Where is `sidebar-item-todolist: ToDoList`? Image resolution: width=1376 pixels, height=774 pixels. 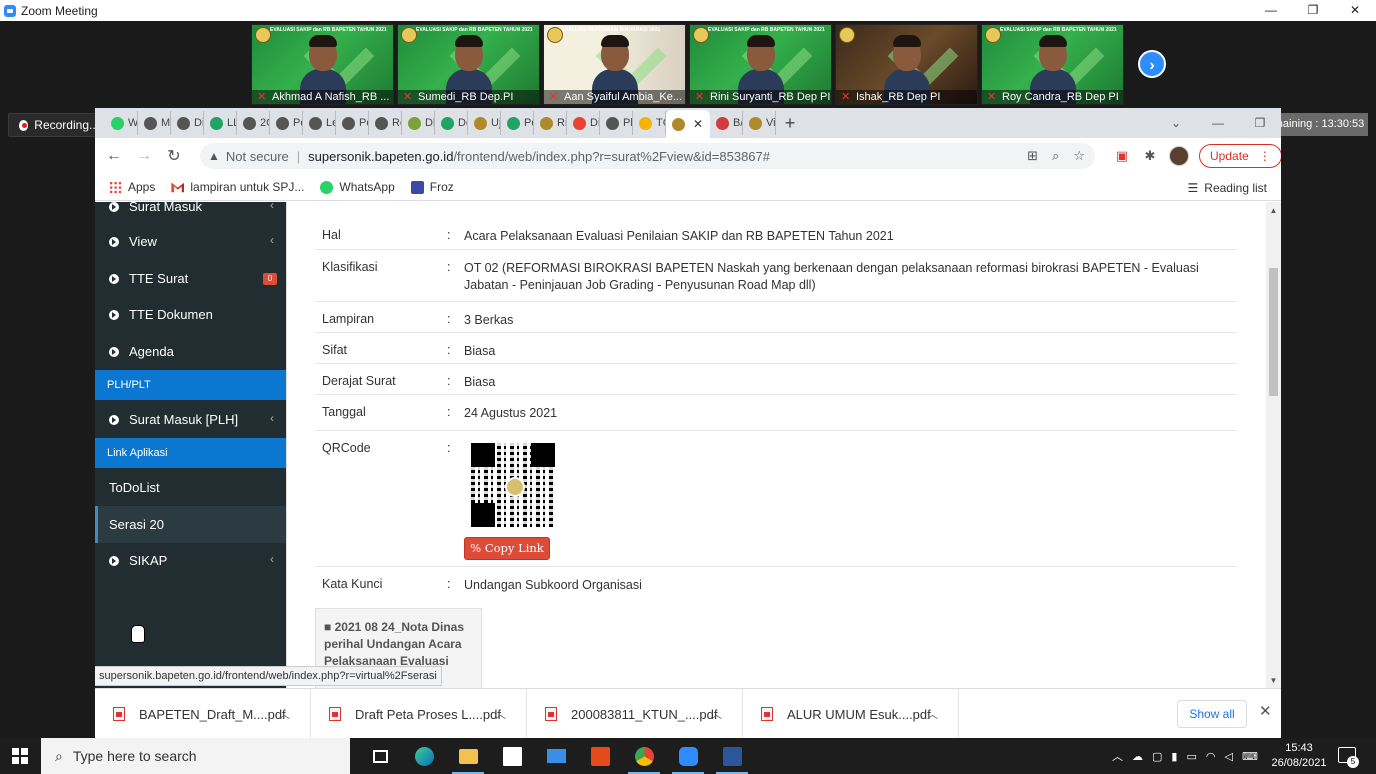 sidebar-item-todolist: ToDoList is located at coordinates (190, 487).